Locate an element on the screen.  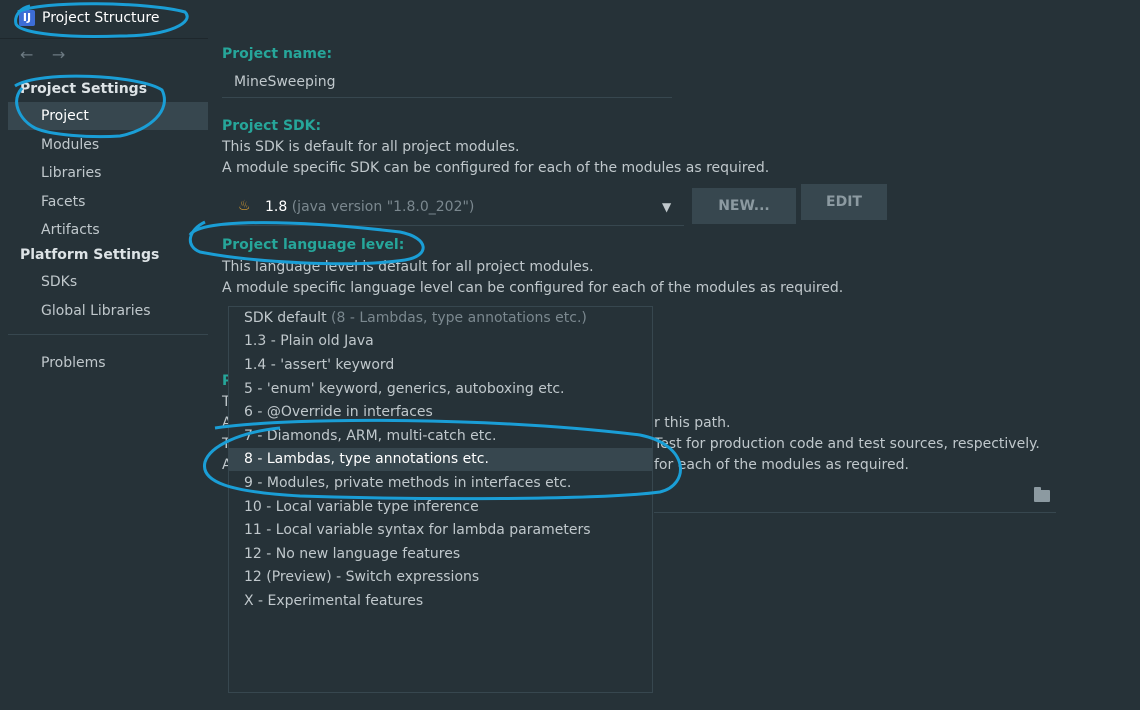
compiler-output-input is located at coordinates (855, 512).